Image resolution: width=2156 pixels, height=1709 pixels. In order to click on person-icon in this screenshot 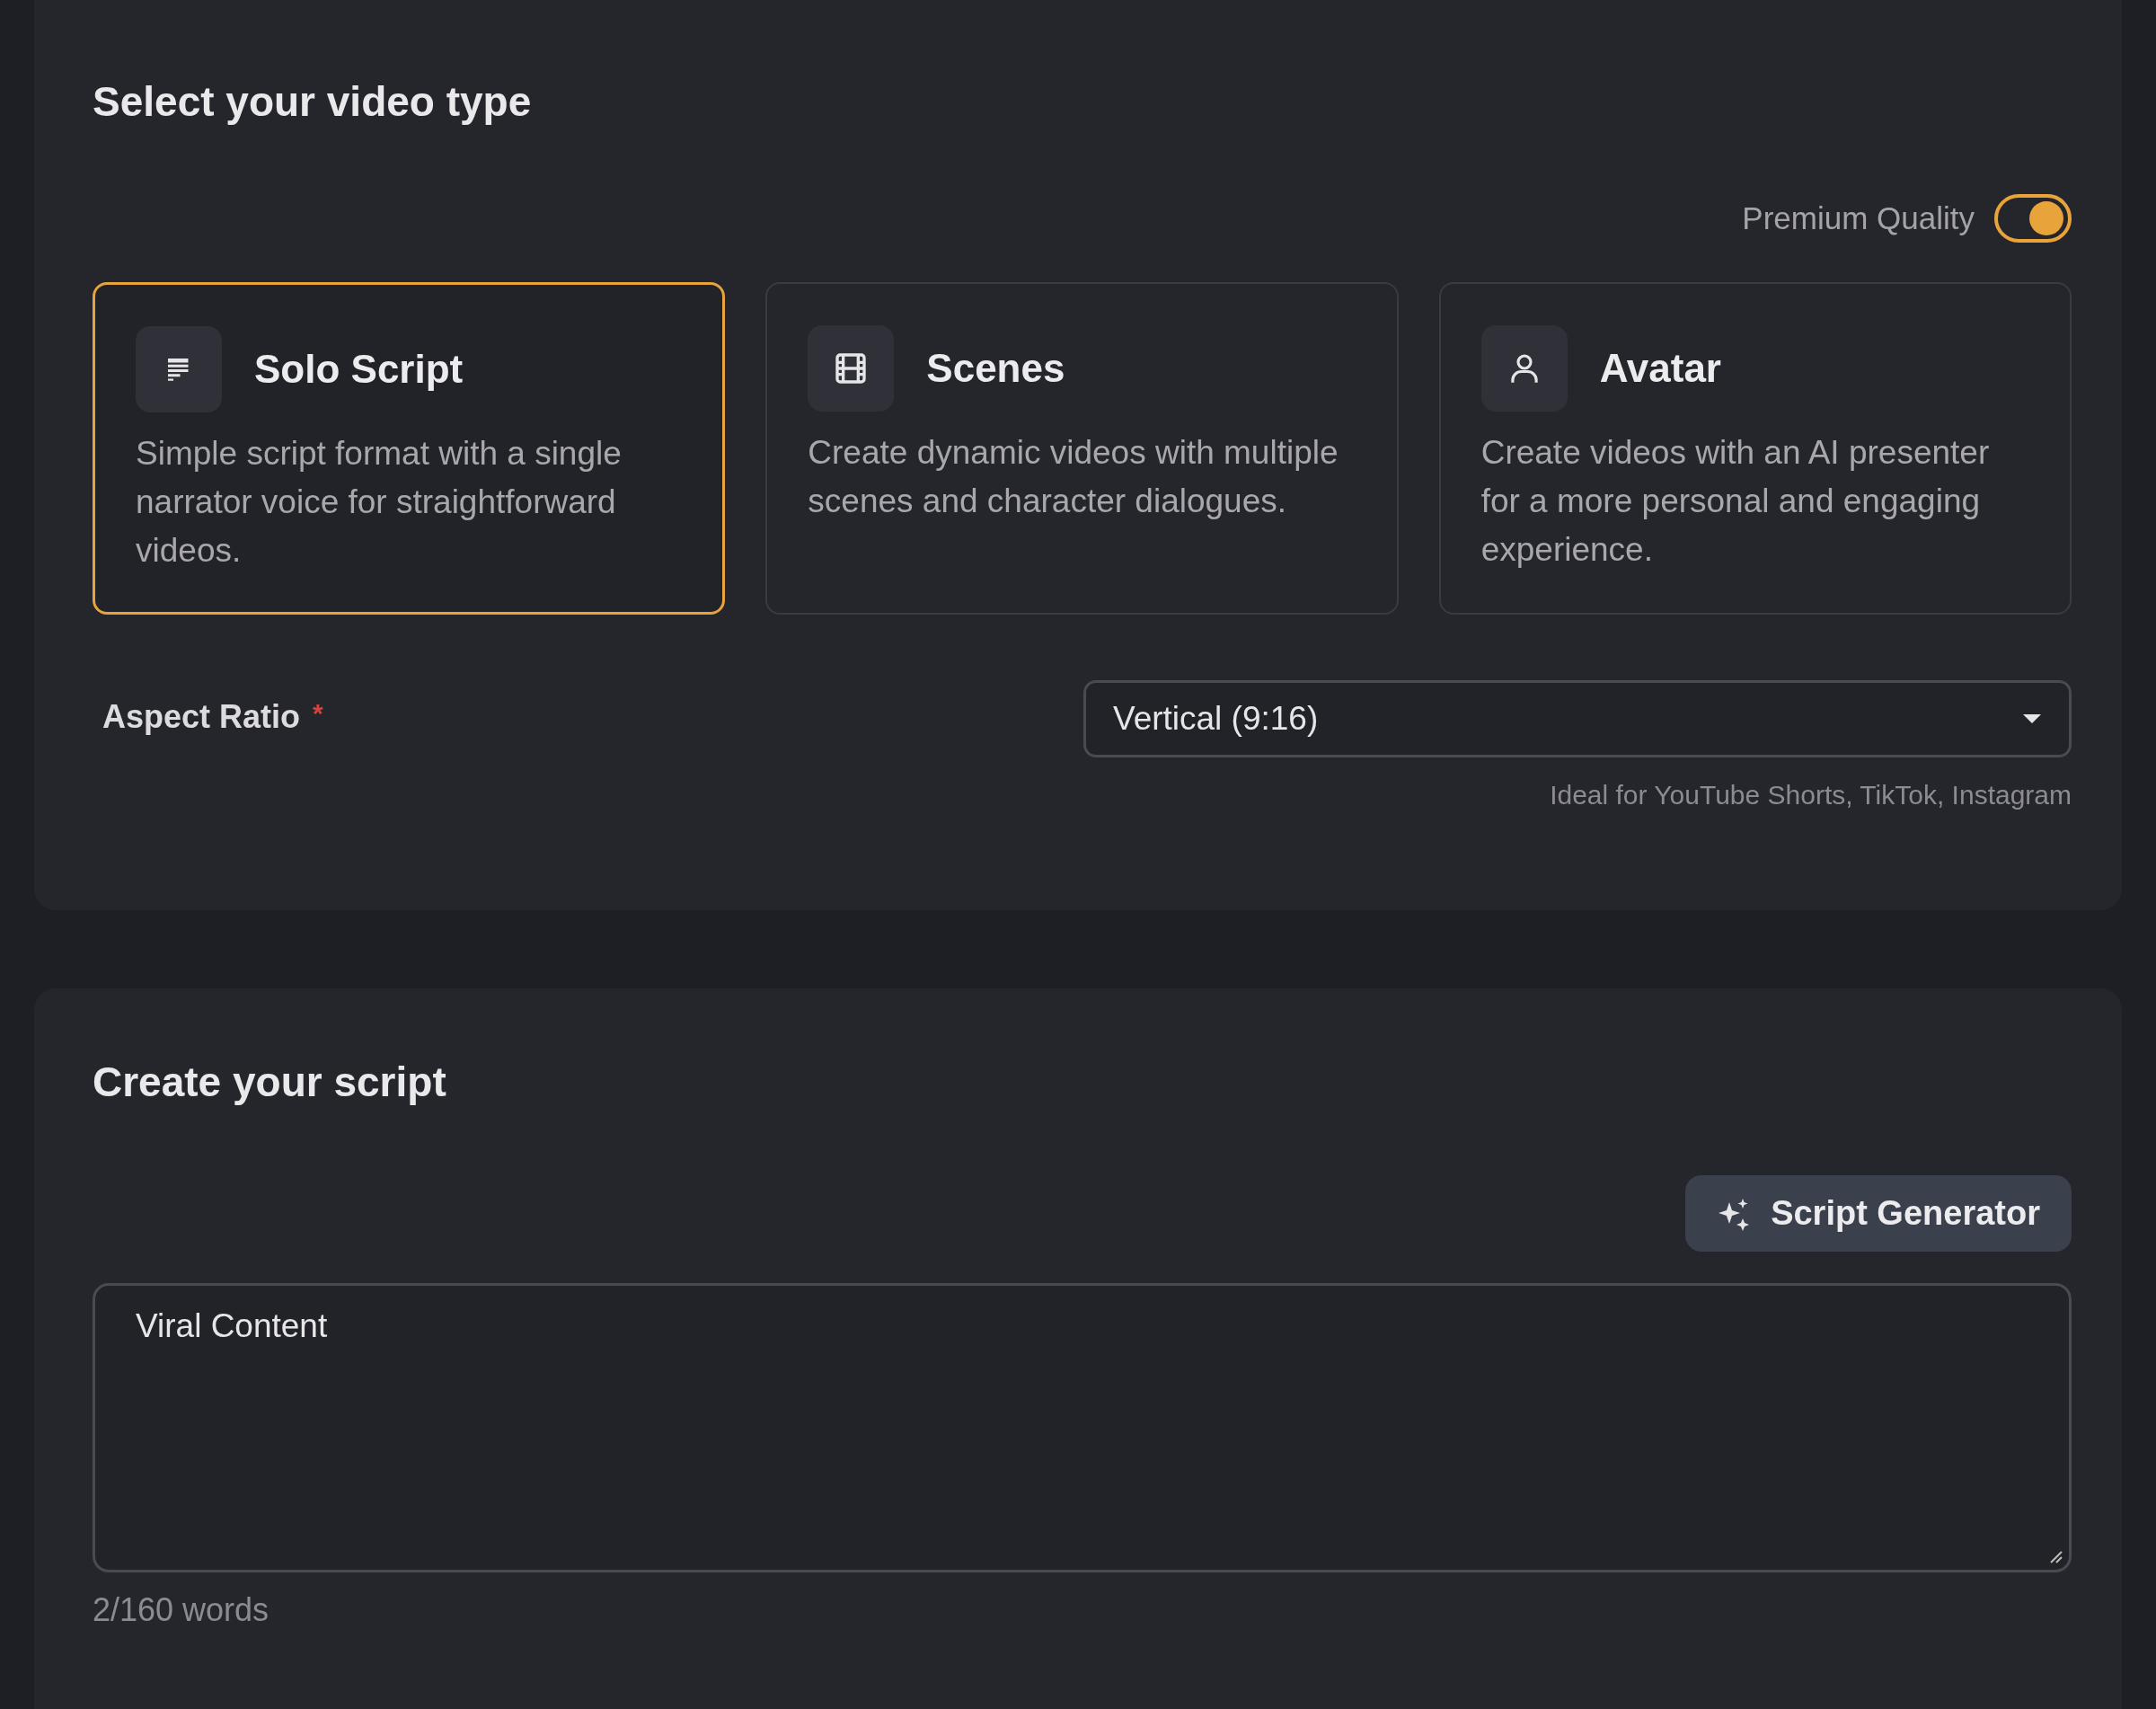, I will do `click(1524, 368)`.